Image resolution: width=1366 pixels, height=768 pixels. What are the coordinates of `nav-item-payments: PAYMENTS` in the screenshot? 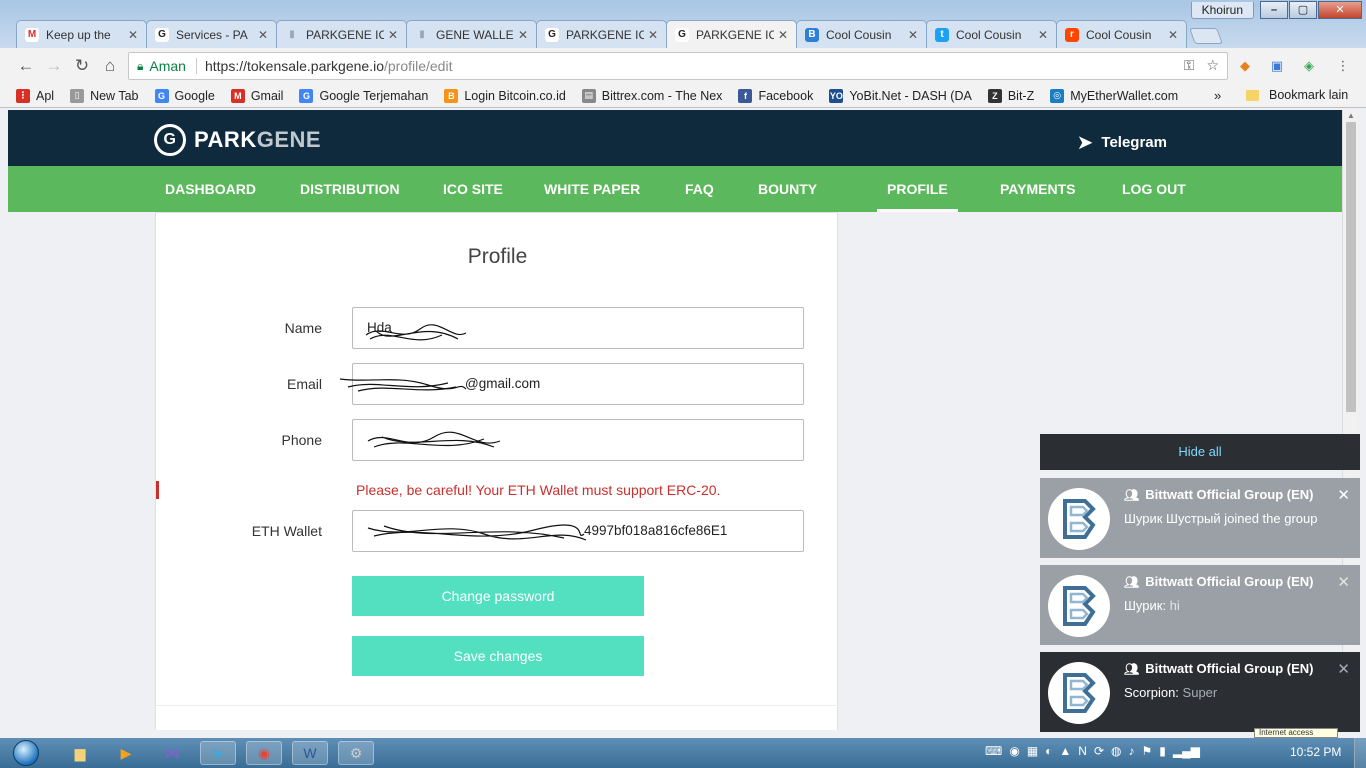 It's located at (1037, 189).